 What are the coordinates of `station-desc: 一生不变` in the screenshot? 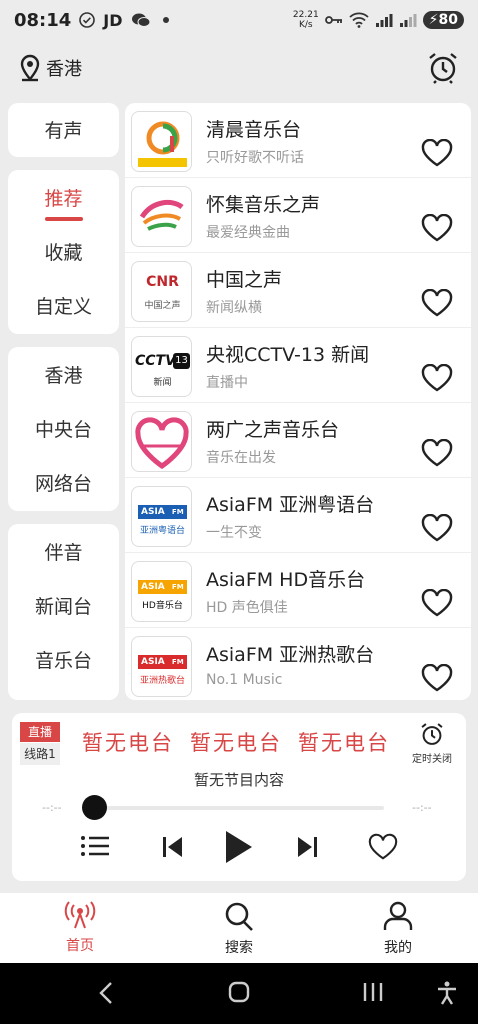 It's located at (234, 533).